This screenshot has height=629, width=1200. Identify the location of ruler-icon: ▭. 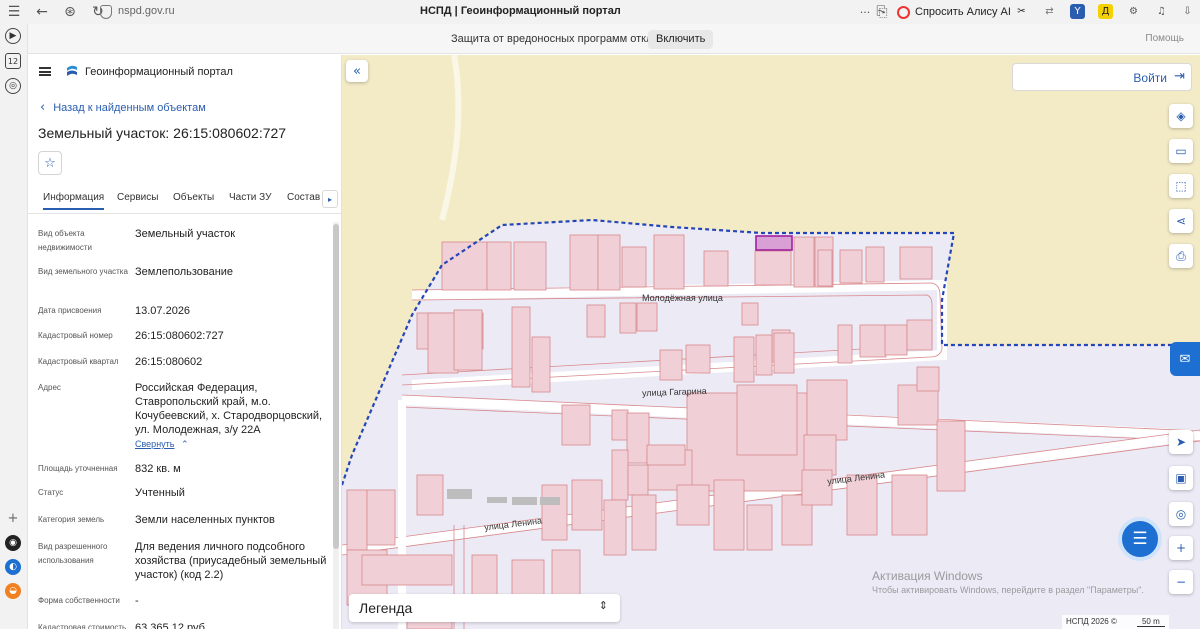
(1181, 151).